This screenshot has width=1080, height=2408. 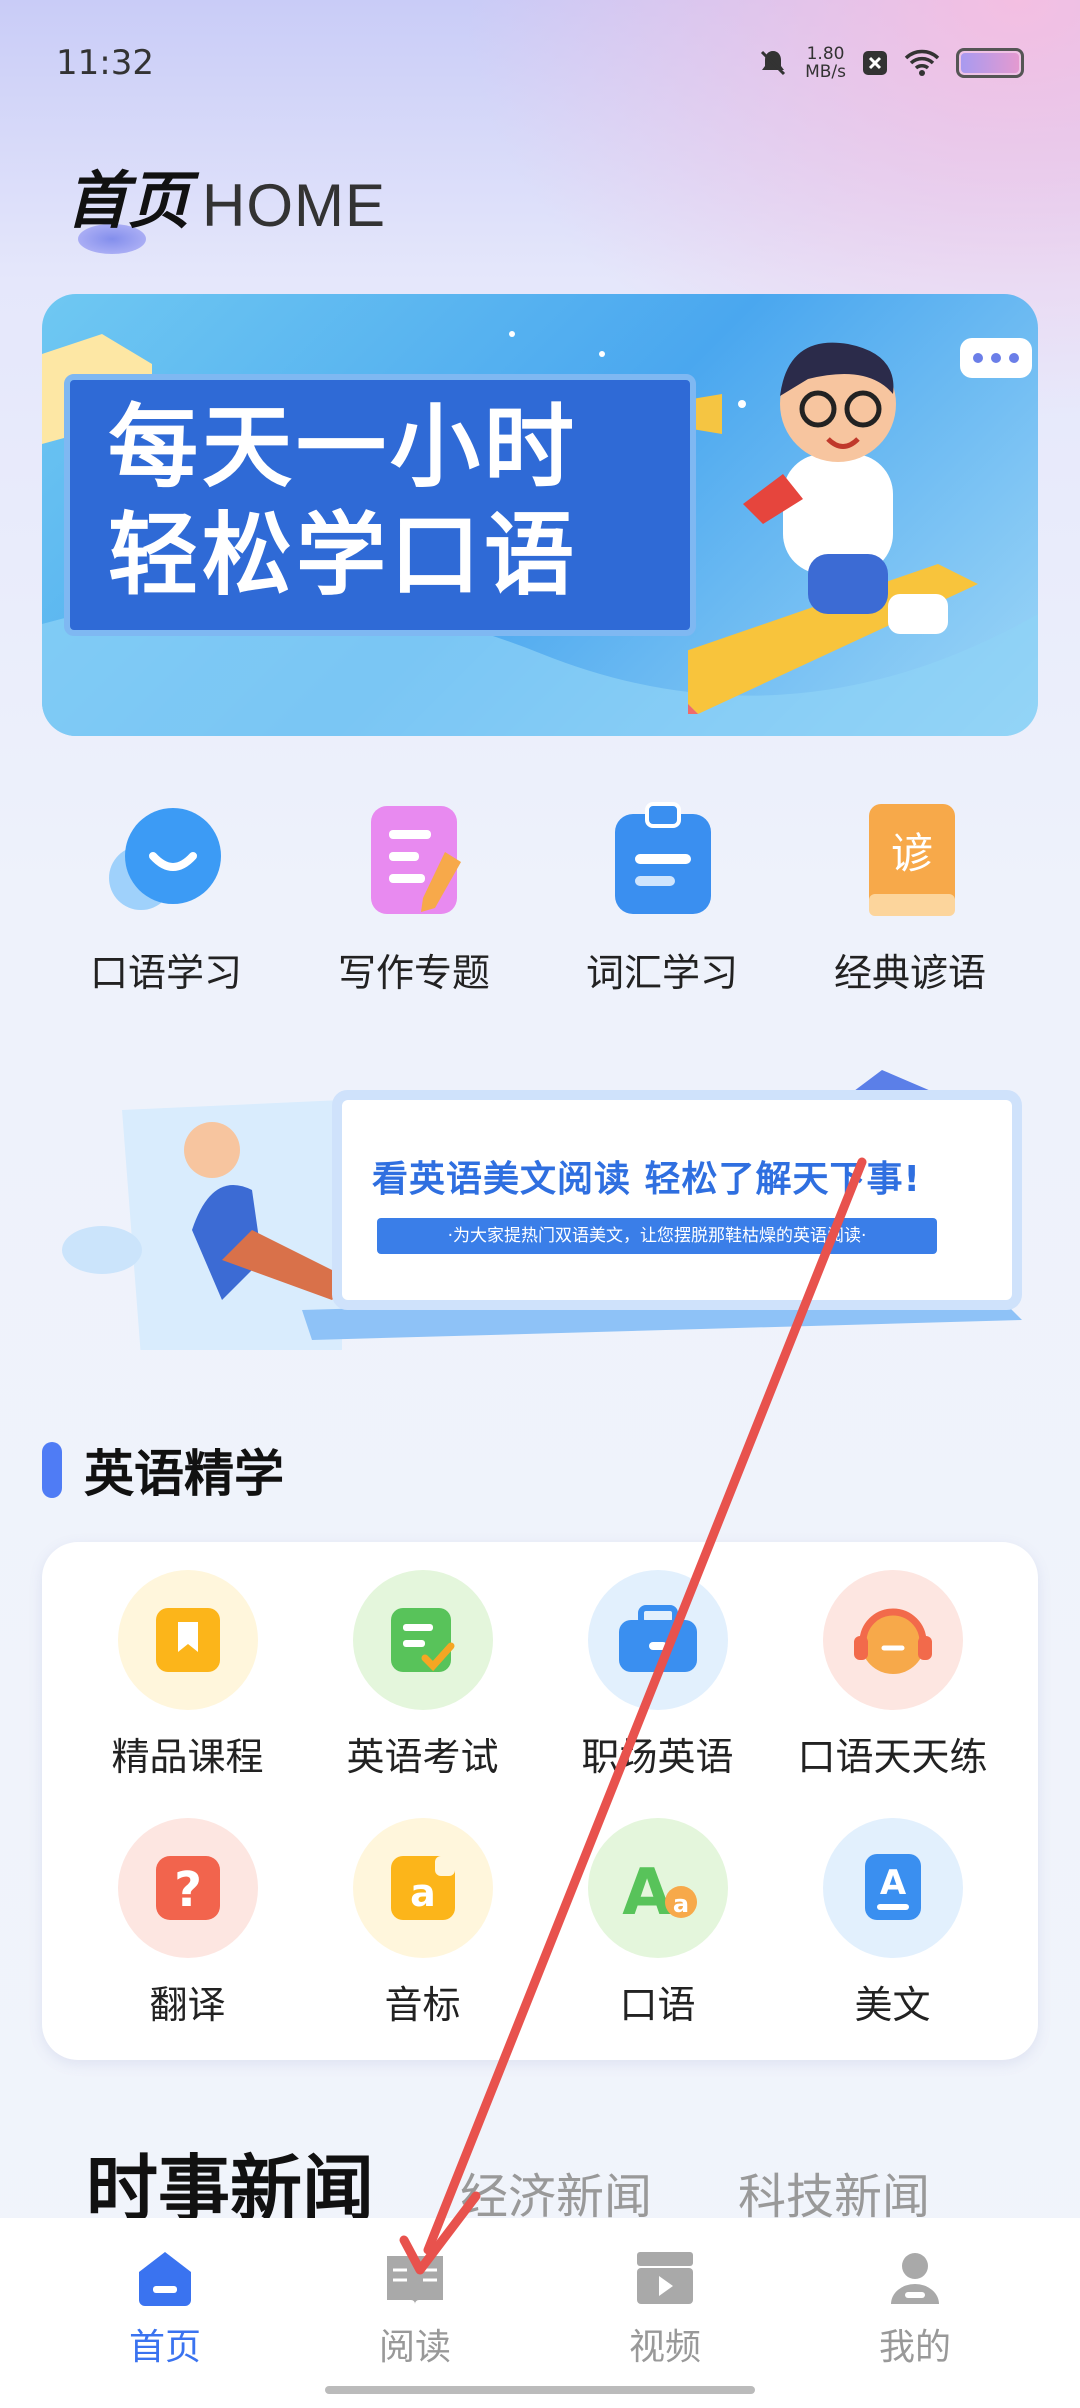 I want to click on quick-item-writing: 写作专题, so click(x=414, y=898).